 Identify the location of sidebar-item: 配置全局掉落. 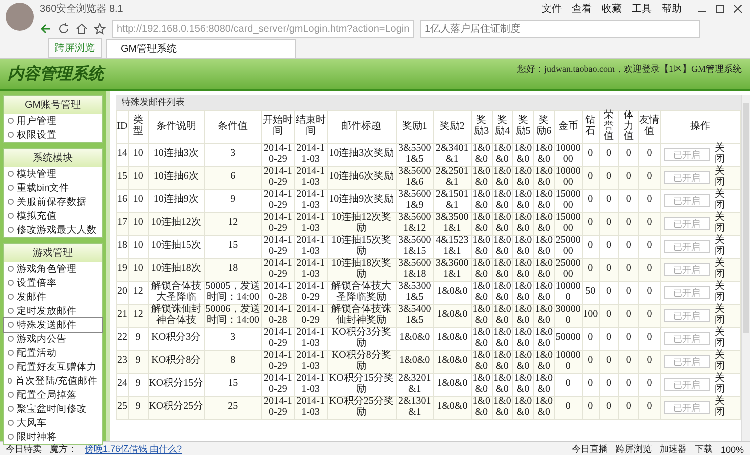
(53, 395).